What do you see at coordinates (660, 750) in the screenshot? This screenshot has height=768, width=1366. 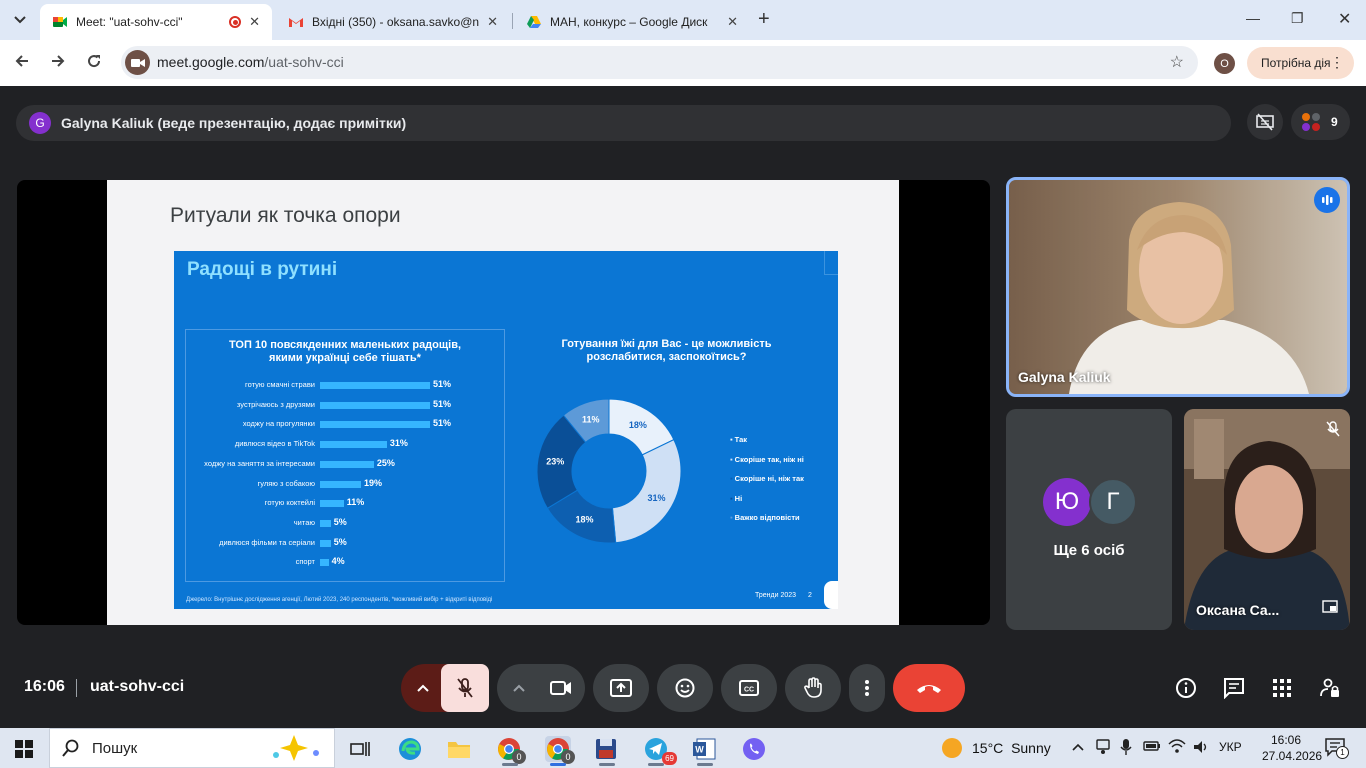 I see `taskbar-telegram: 69` at bounding box center [660, 750].